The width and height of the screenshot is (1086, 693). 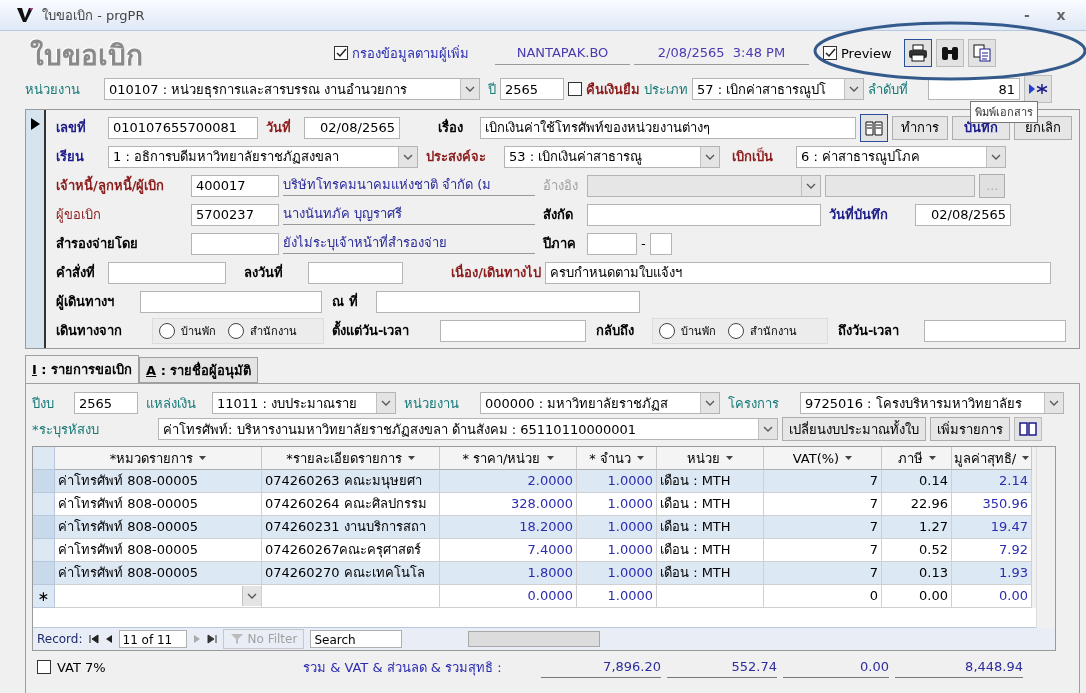 I want to click on field-label: หน่วยงาน, so click(x=432, y=403).